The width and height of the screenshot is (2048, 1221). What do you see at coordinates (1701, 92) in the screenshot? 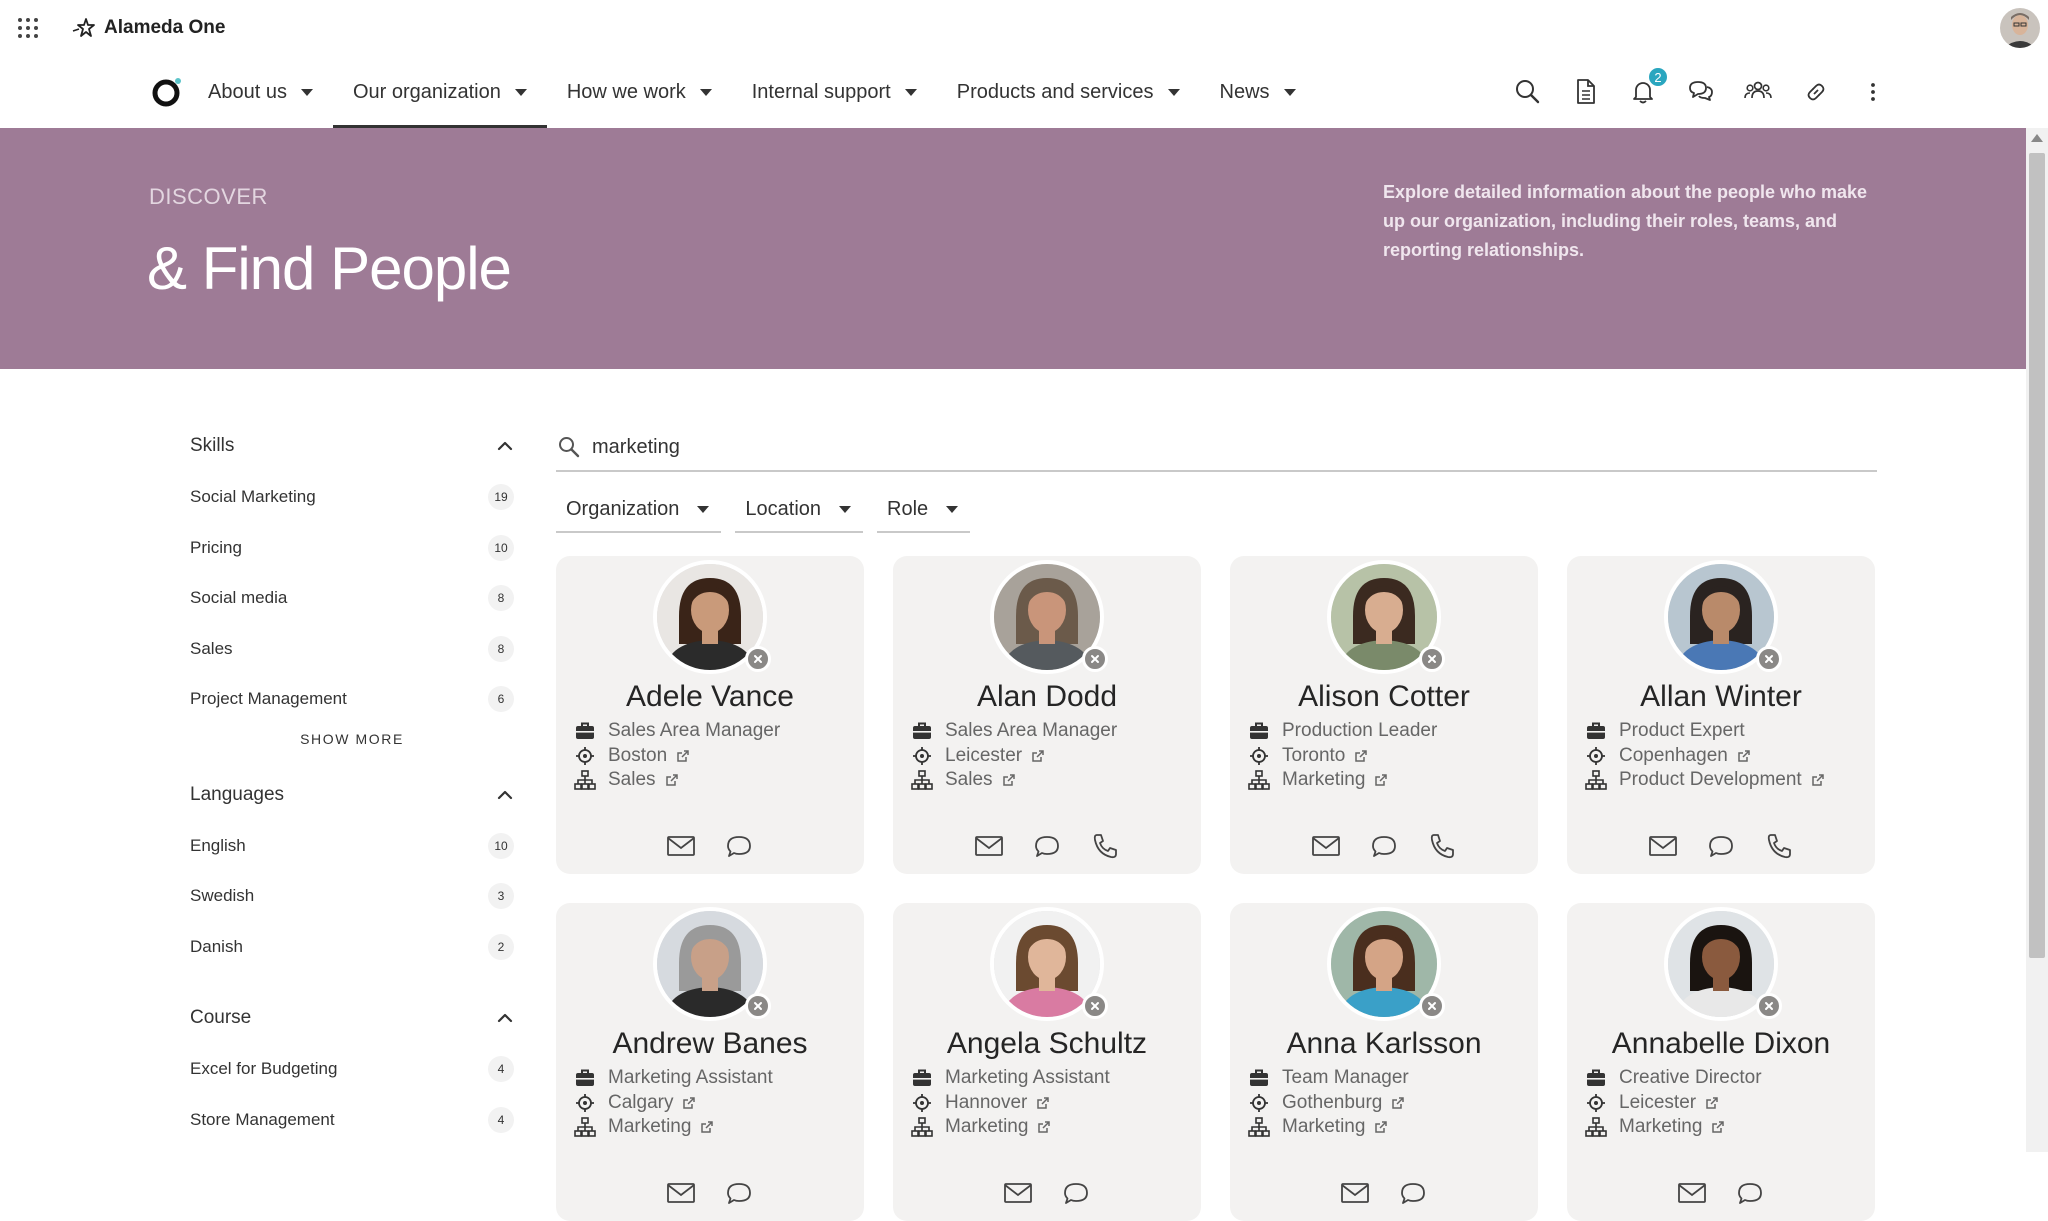
I see `chat-button` at bounding box center [1701, 92].